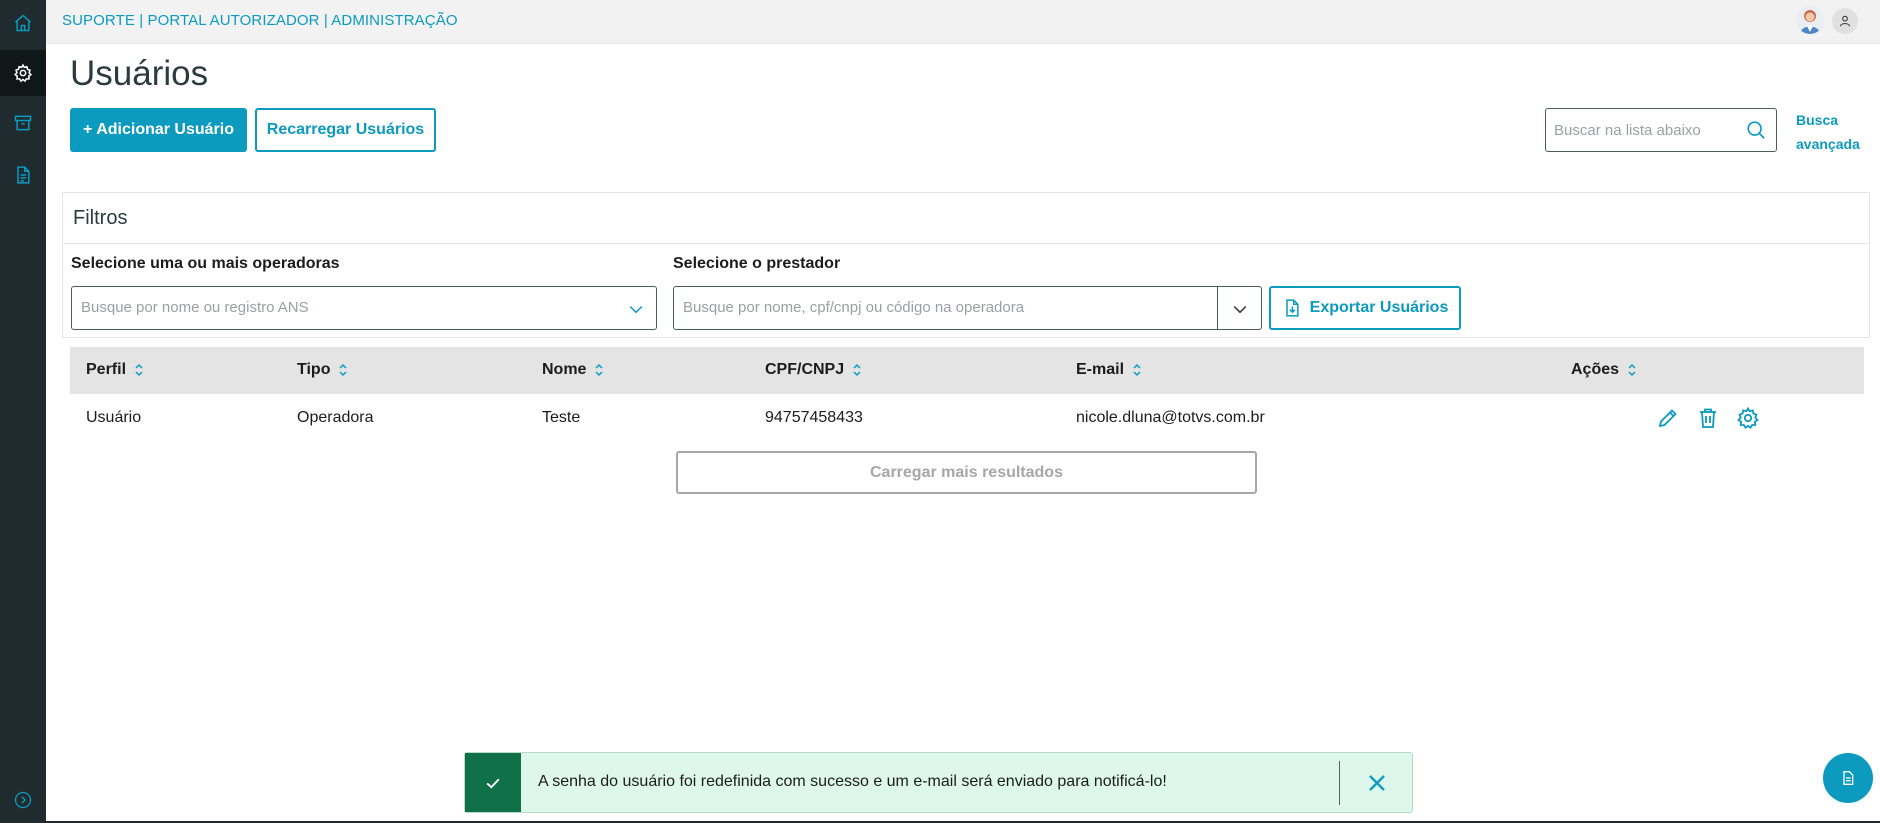 This screenshot has height=823, width=1880. What do you see at coordinates (1756, 130) in the screenshot?
I see `search-icon` at bounding box center [1756, 130].